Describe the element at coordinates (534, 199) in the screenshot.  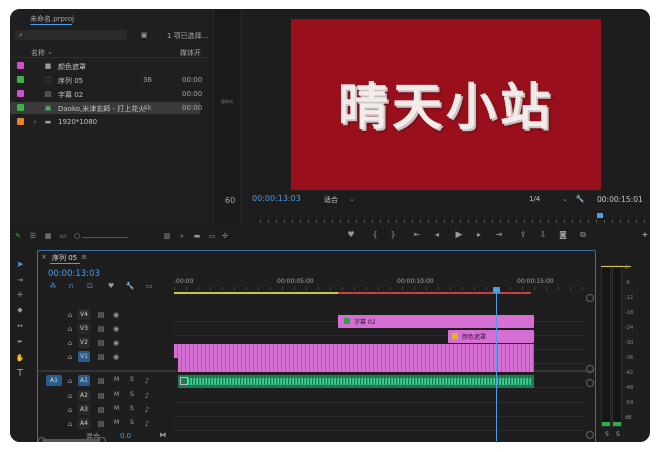
I see `quality-dropdown: 1/4` at that location.